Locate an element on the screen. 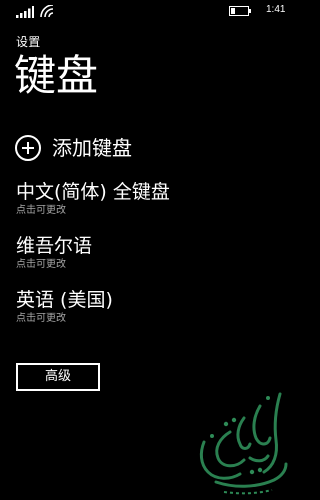 The height and width of the screenshot is (500, 320). status-bar: 1:41 is located at coordinates (150, 12).